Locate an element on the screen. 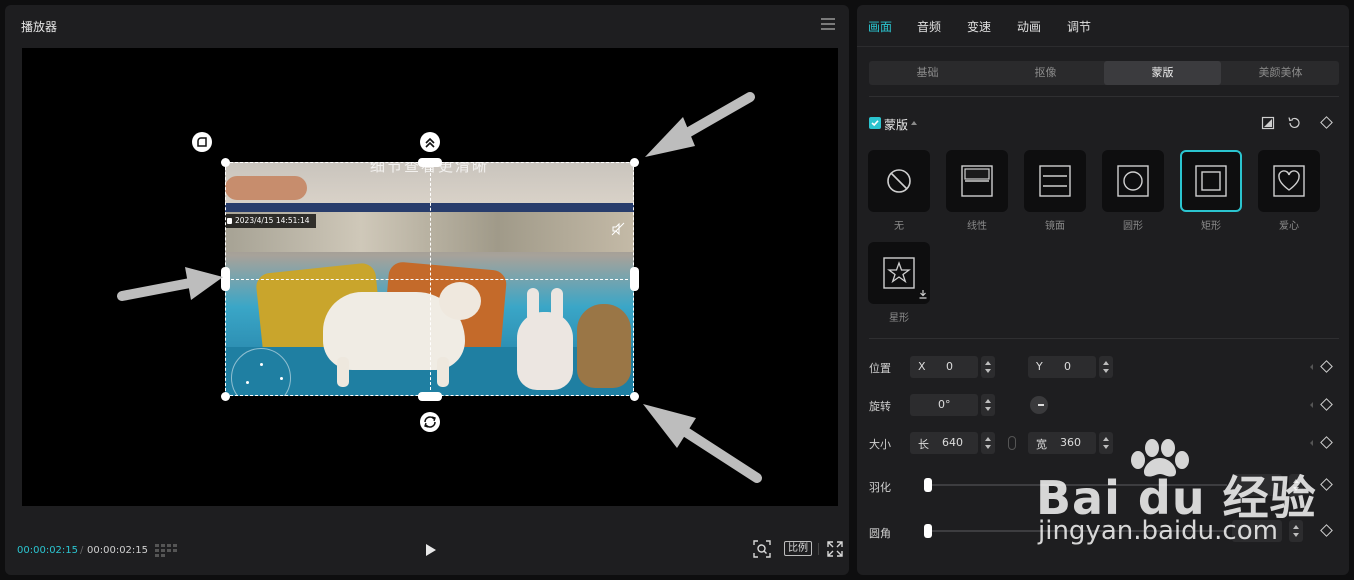 This screenshot has height=580, width=1354. mask-type-heart is located at coordinates (1289, 181).